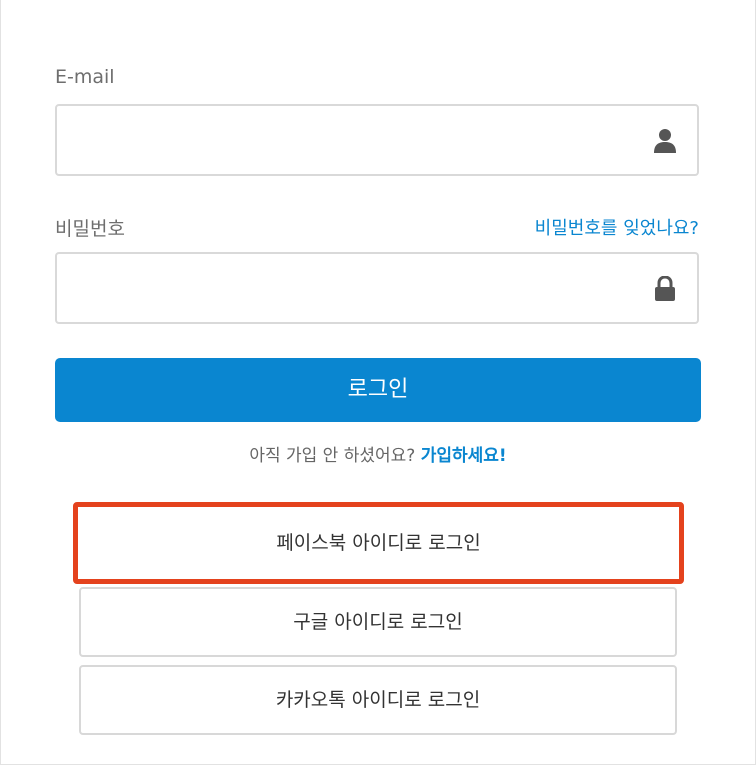 The image size is (756, 766). What do you see at coordinates (665, 141) in the screenshot?
I see `user-icon` at bounding box center [665, 141].